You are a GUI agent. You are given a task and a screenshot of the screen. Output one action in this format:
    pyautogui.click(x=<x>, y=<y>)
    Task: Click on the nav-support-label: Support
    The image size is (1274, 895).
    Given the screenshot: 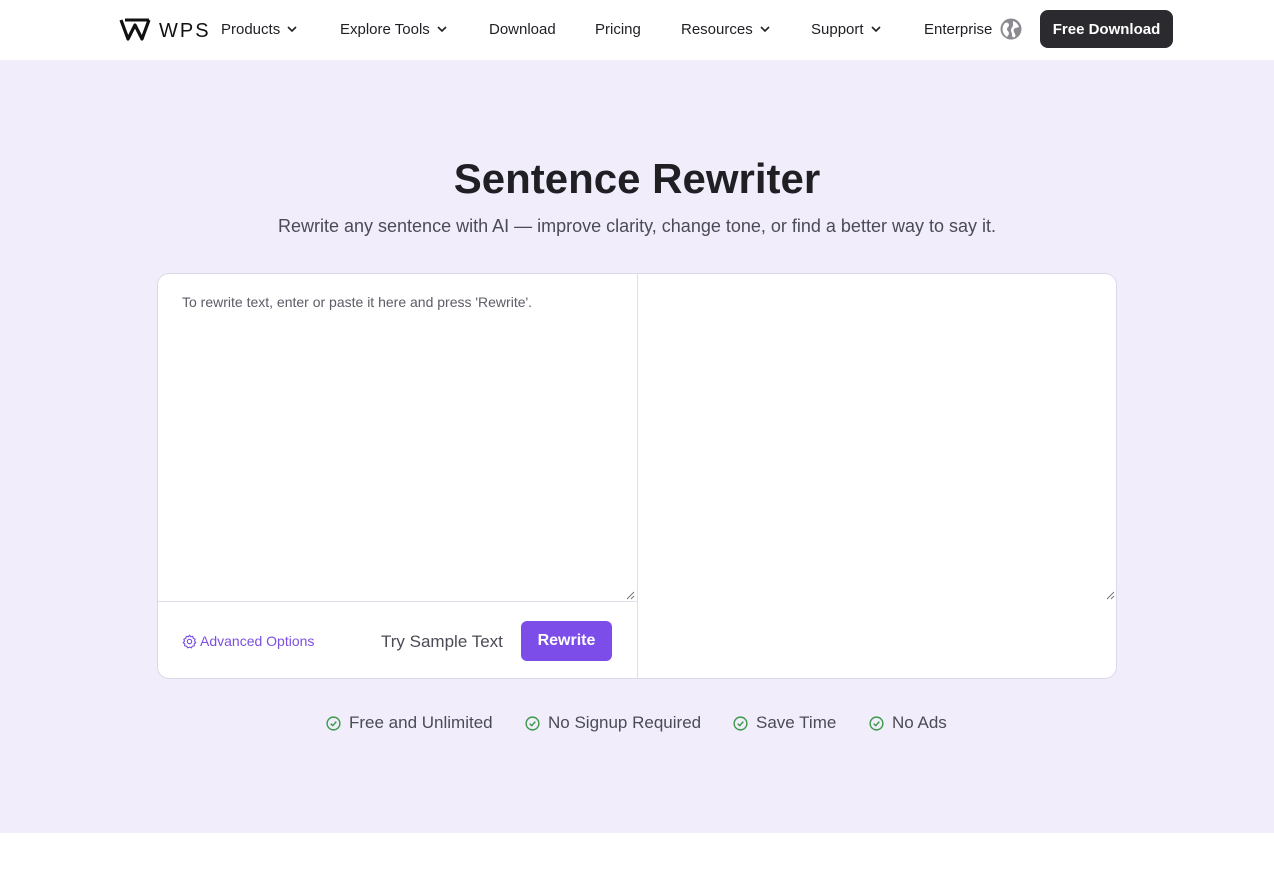 What is the action you would take?
    pyautogui.click(x=837, y=29)
    